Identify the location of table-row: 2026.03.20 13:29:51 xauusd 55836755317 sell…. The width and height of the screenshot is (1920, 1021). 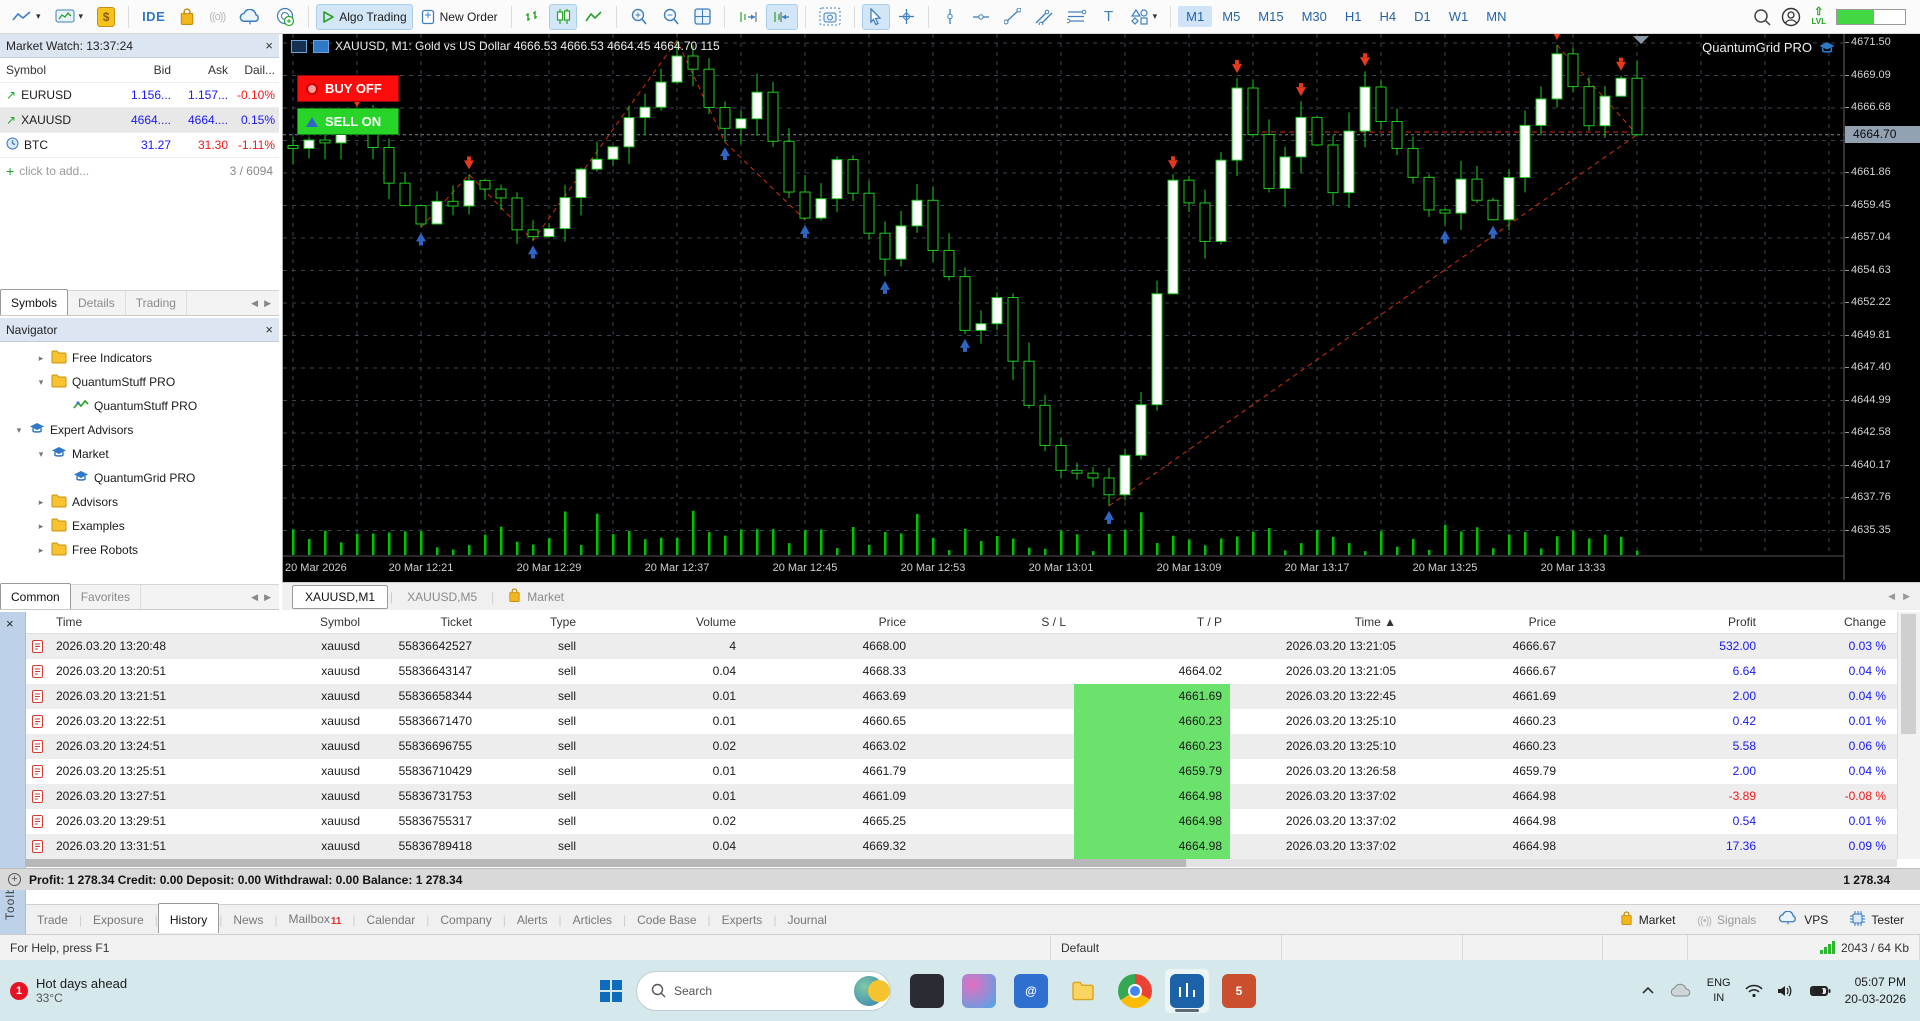
(973, 821).